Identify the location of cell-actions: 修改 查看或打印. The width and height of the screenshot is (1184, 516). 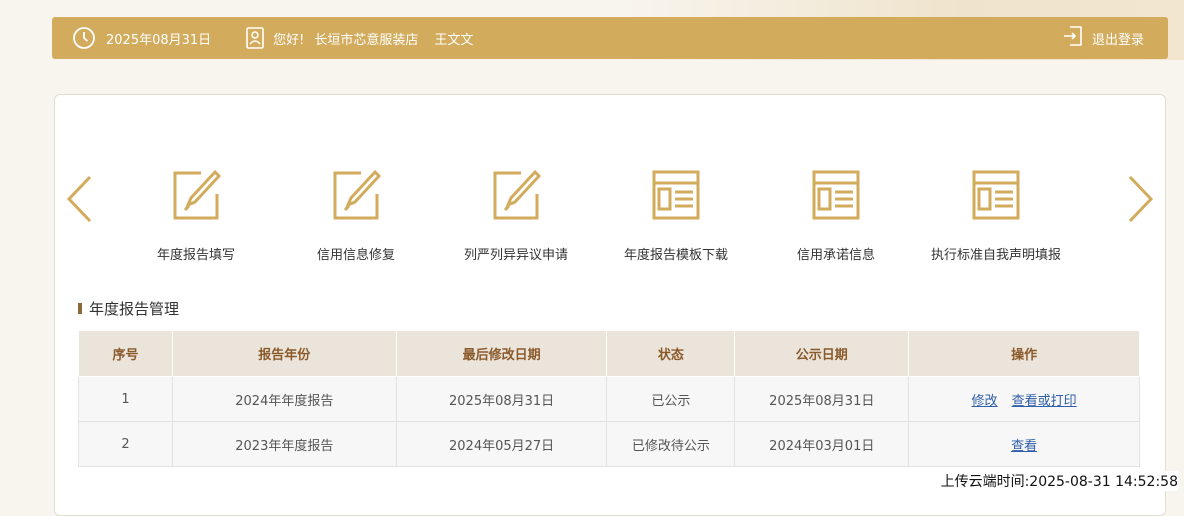
(1024, 399).